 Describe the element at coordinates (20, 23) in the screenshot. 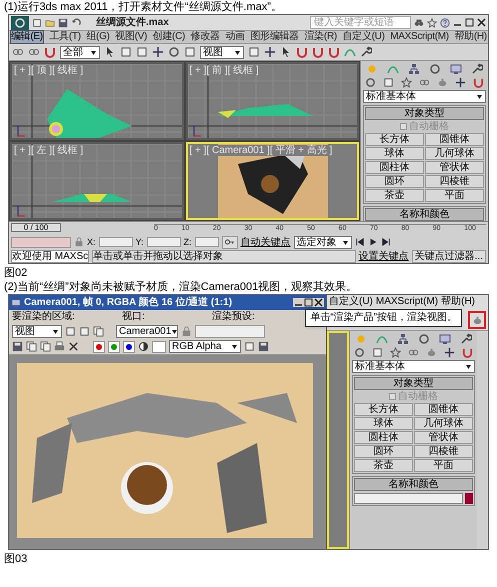

I see `app-logo` at that location.